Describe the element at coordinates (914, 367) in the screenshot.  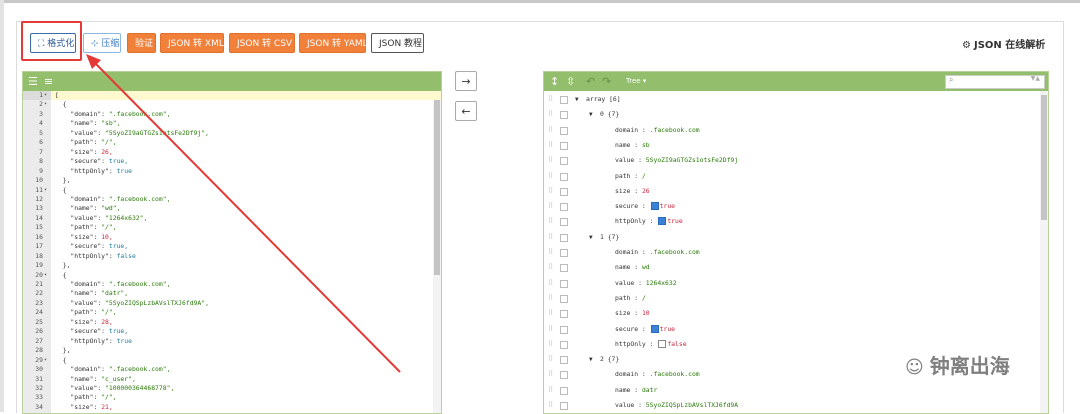
I see `wechat-icon: ☺` at that location.